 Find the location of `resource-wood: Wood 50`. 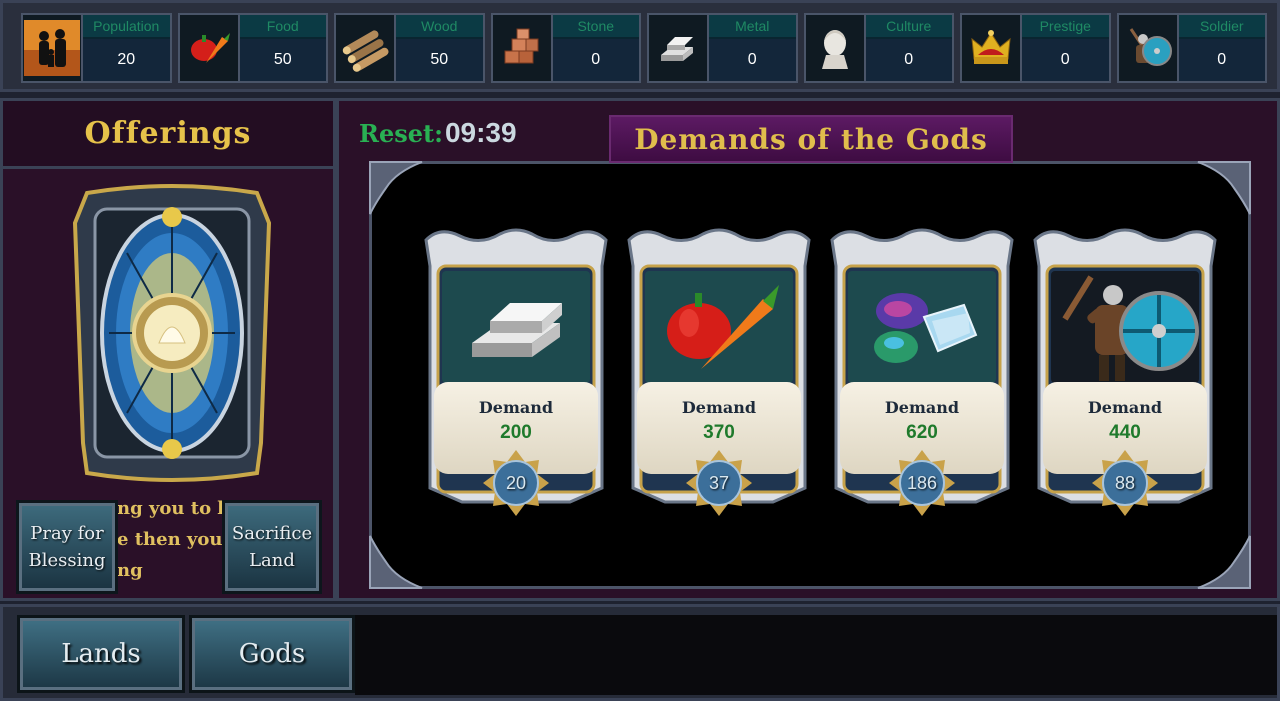

resource-wood: Wood 50 is located at coordinates (409, 48).